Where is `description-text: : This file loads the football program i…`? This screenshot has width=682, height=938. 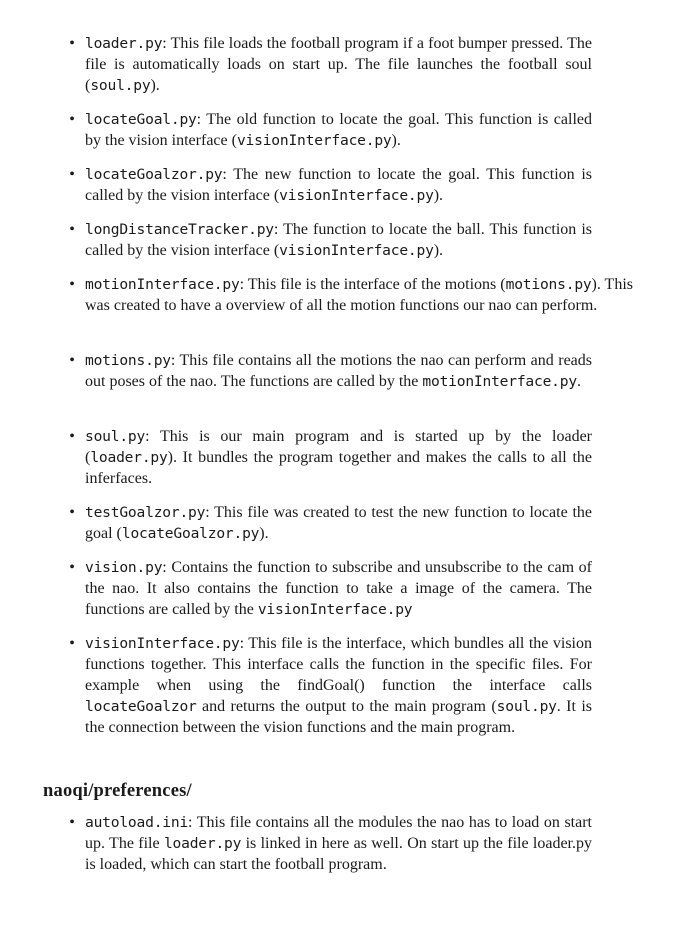
description-text: : This file loads the football program i… is located at coordinates (338, 64).